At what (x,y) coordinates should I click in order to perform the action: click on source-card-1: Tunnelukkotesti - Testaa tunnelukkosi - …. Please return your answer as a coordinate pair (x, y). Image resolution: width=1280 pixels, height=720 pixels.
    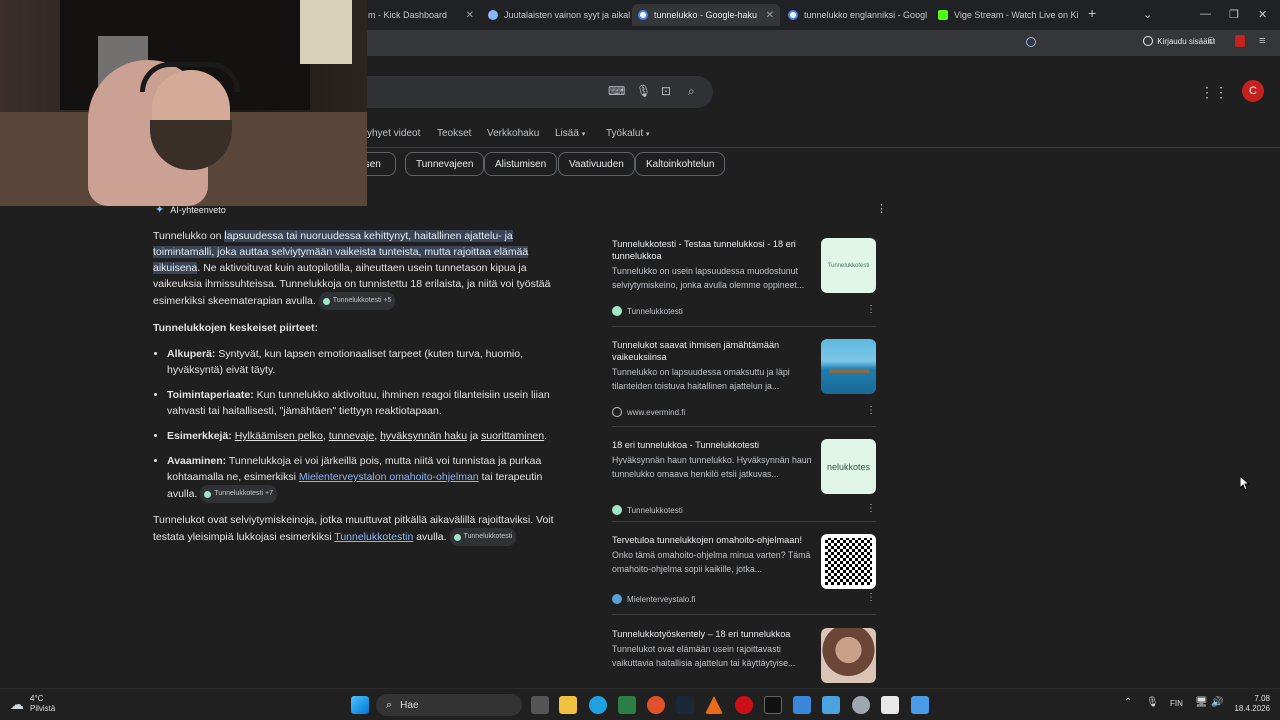
    Looking at the image, I should click on (744, 278).